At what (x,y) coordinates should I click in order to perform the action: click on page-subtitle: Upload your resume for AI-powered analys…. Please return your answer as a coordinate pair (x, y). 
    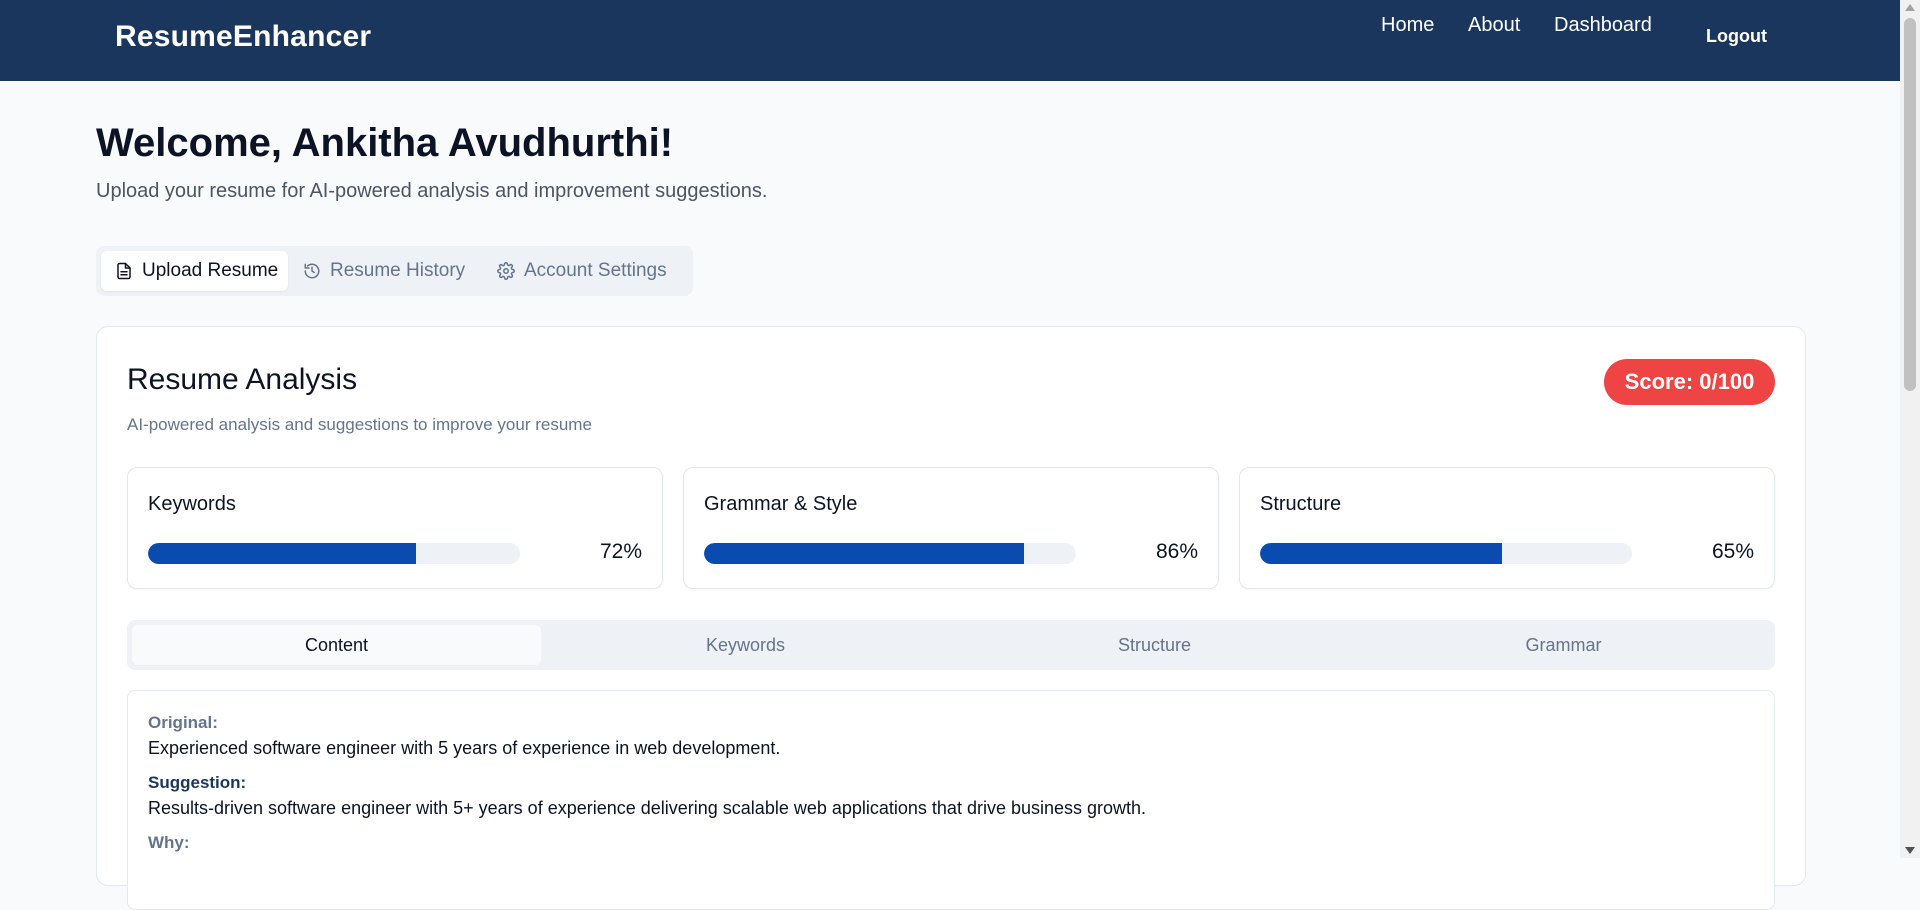
    Looking at the image, I should click on (432, 191).